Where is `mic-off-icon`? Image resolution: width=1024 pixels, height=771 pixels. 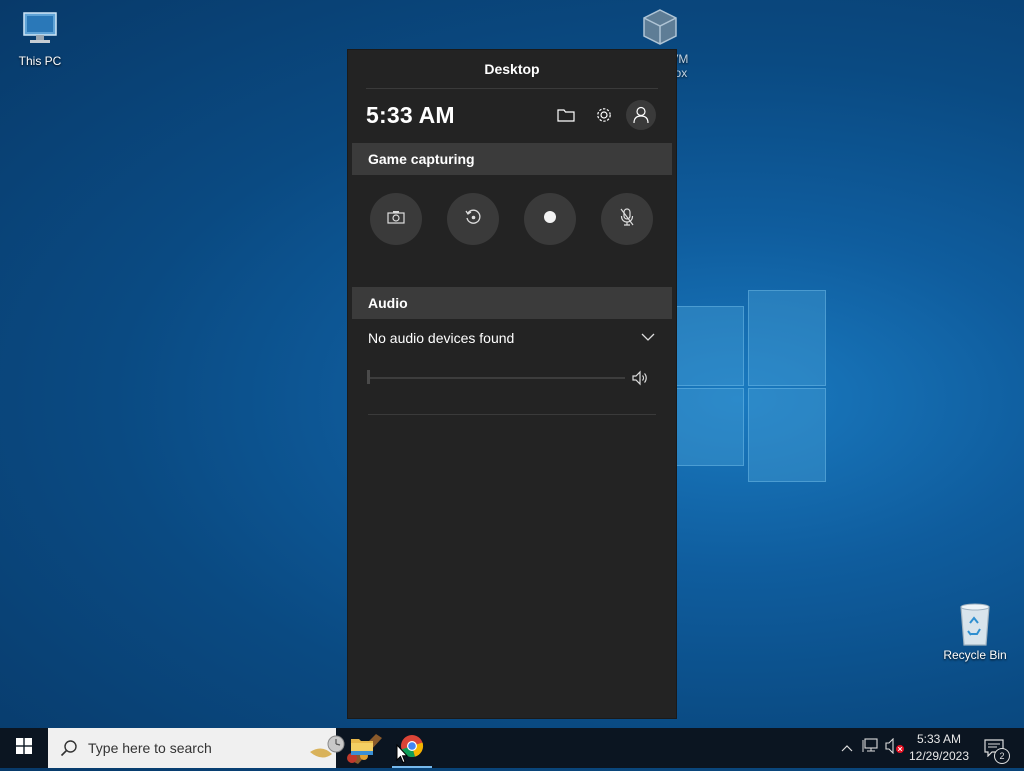 mic-off-icon is located at coordinates (627, 219).